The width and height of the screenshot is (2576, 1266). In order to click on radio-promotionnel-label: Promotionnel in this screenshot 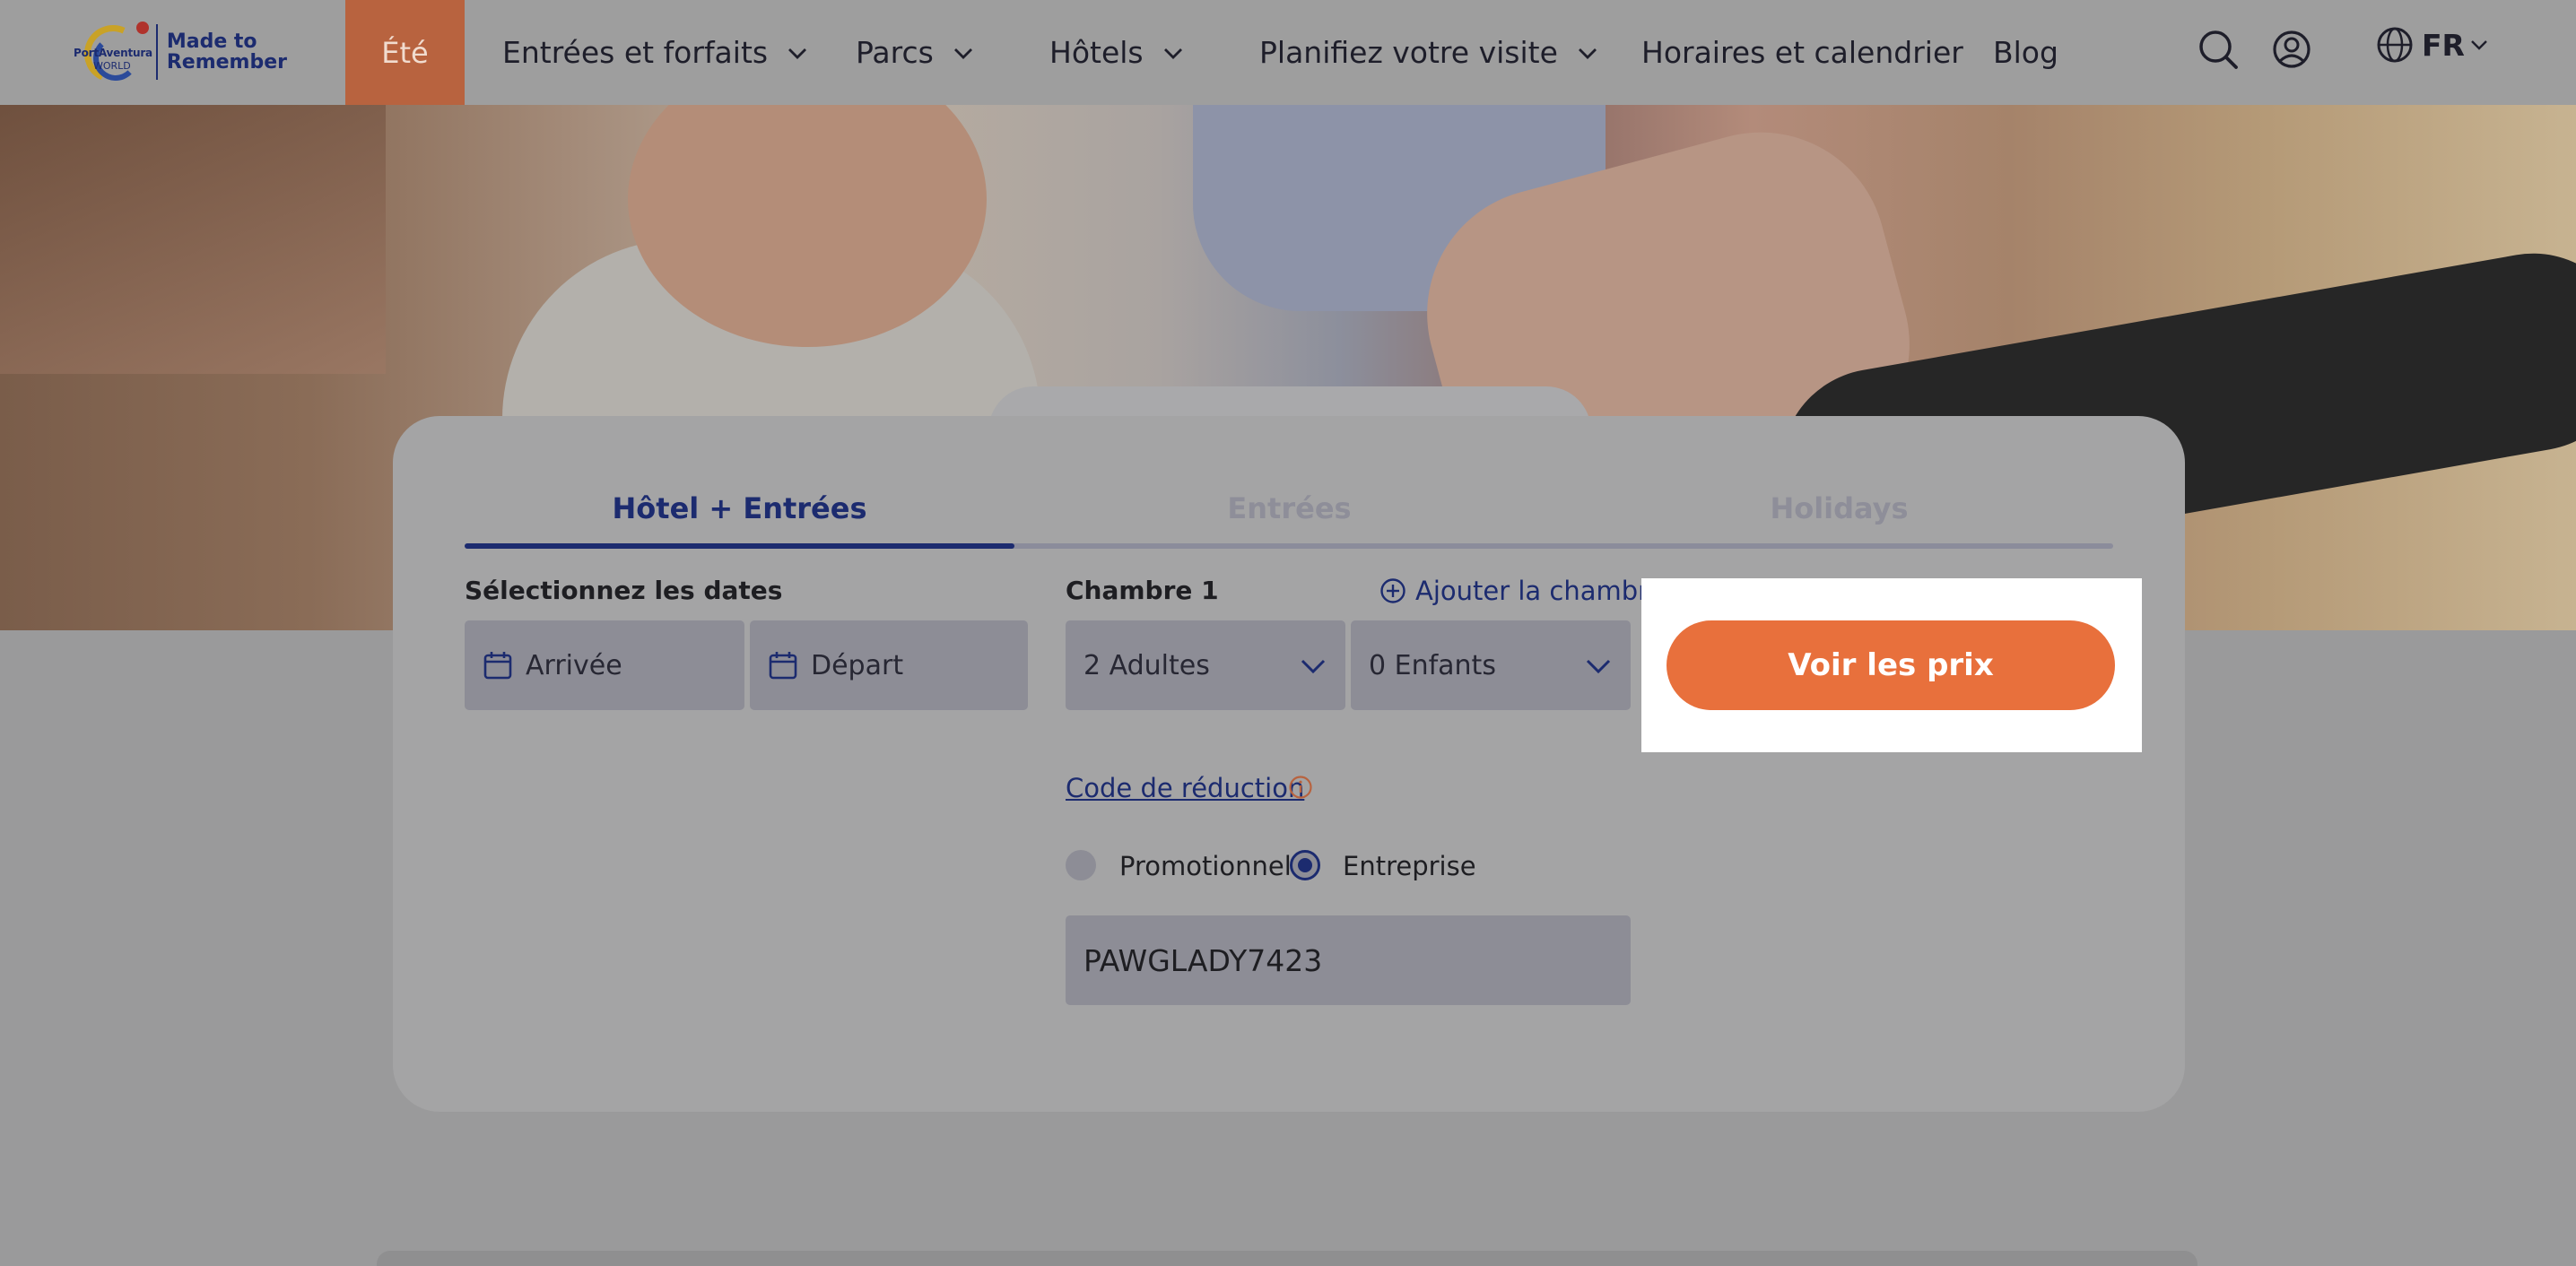, I will do `click(1205, 866)`.